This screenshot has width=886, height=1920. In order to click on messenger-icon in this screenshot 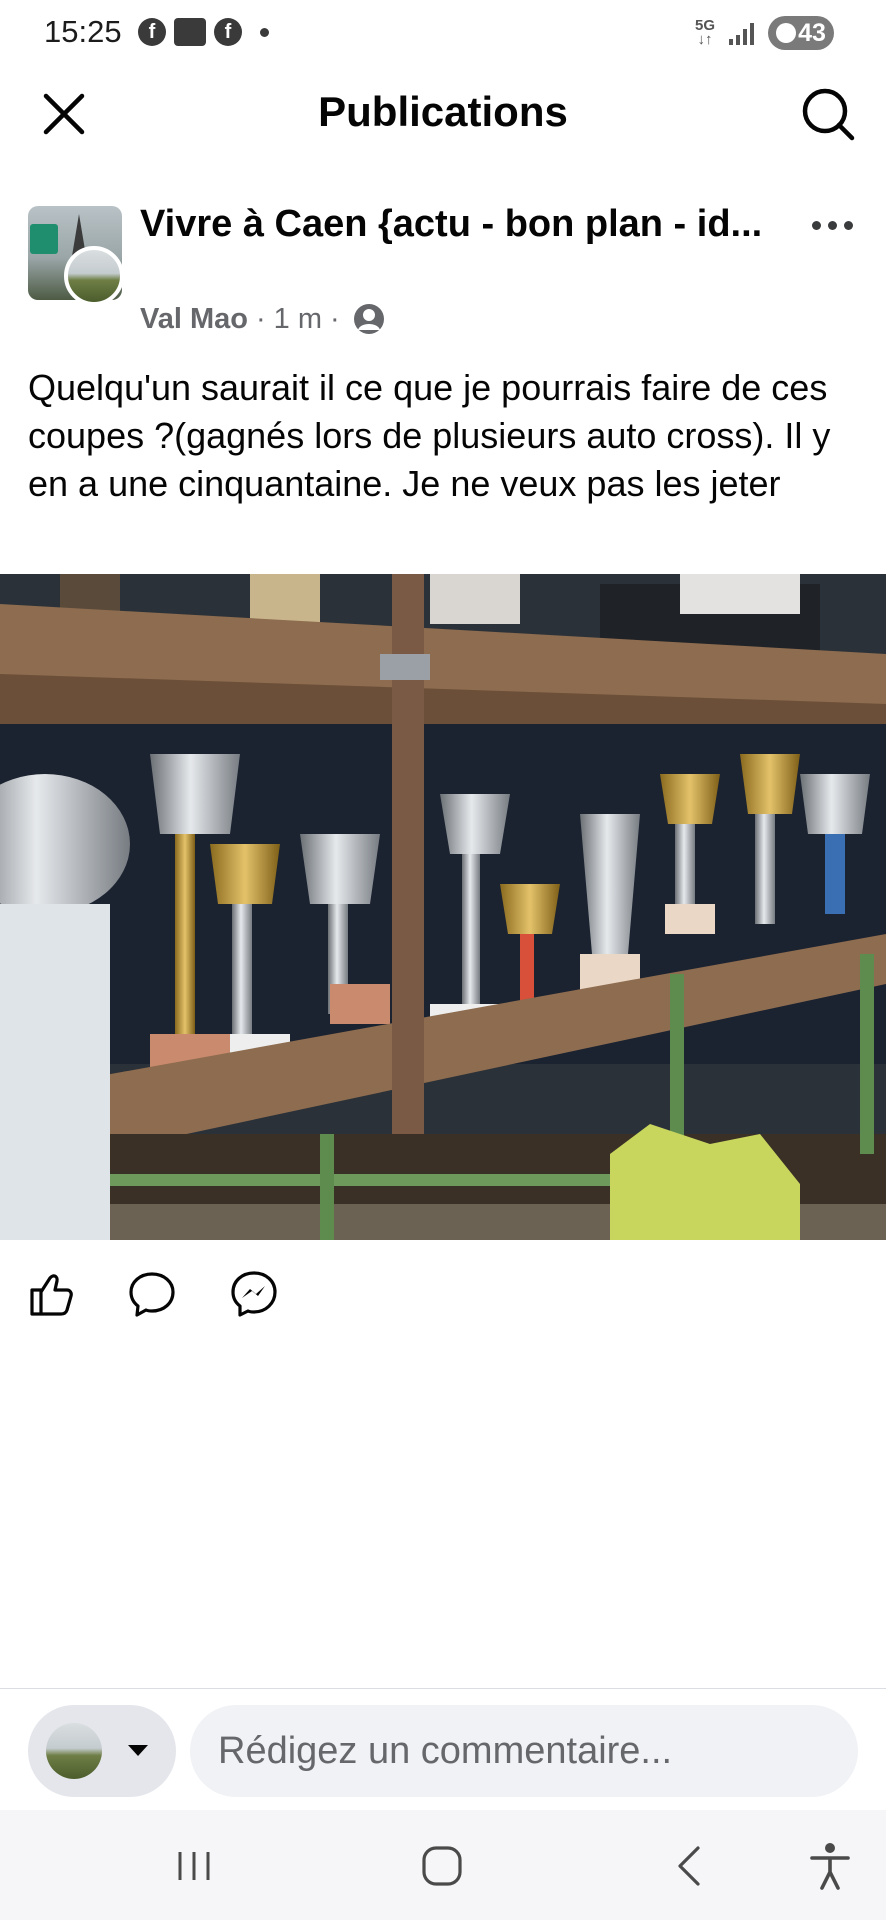, I will do `click(254, 1294)`.